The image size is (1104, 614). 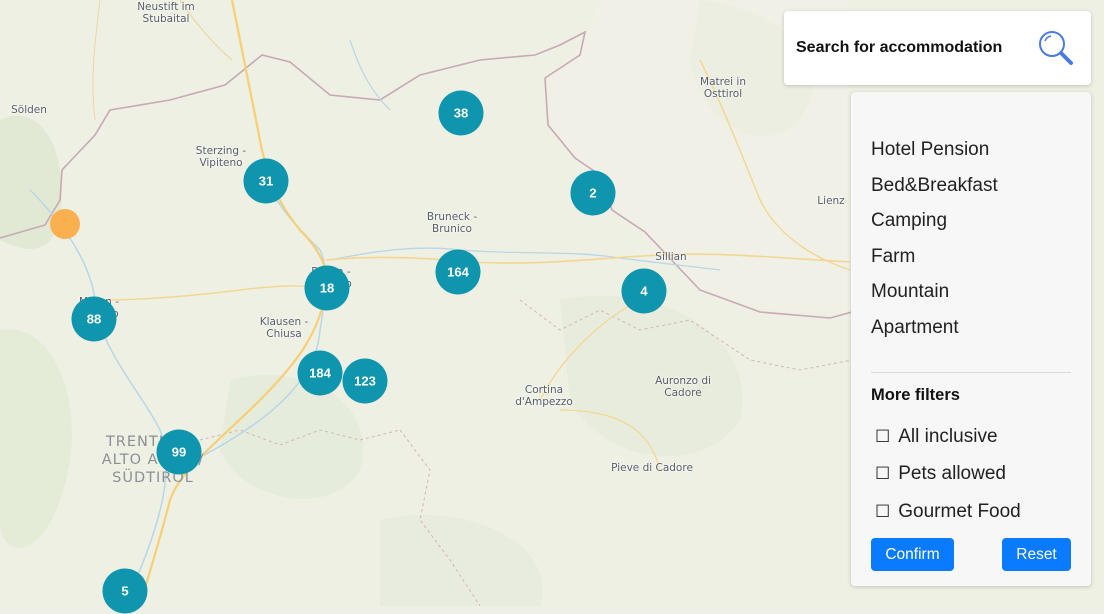 I want to click on filter-pets-allowed: ☐ Pets allowed, so click(x=948, y=475).